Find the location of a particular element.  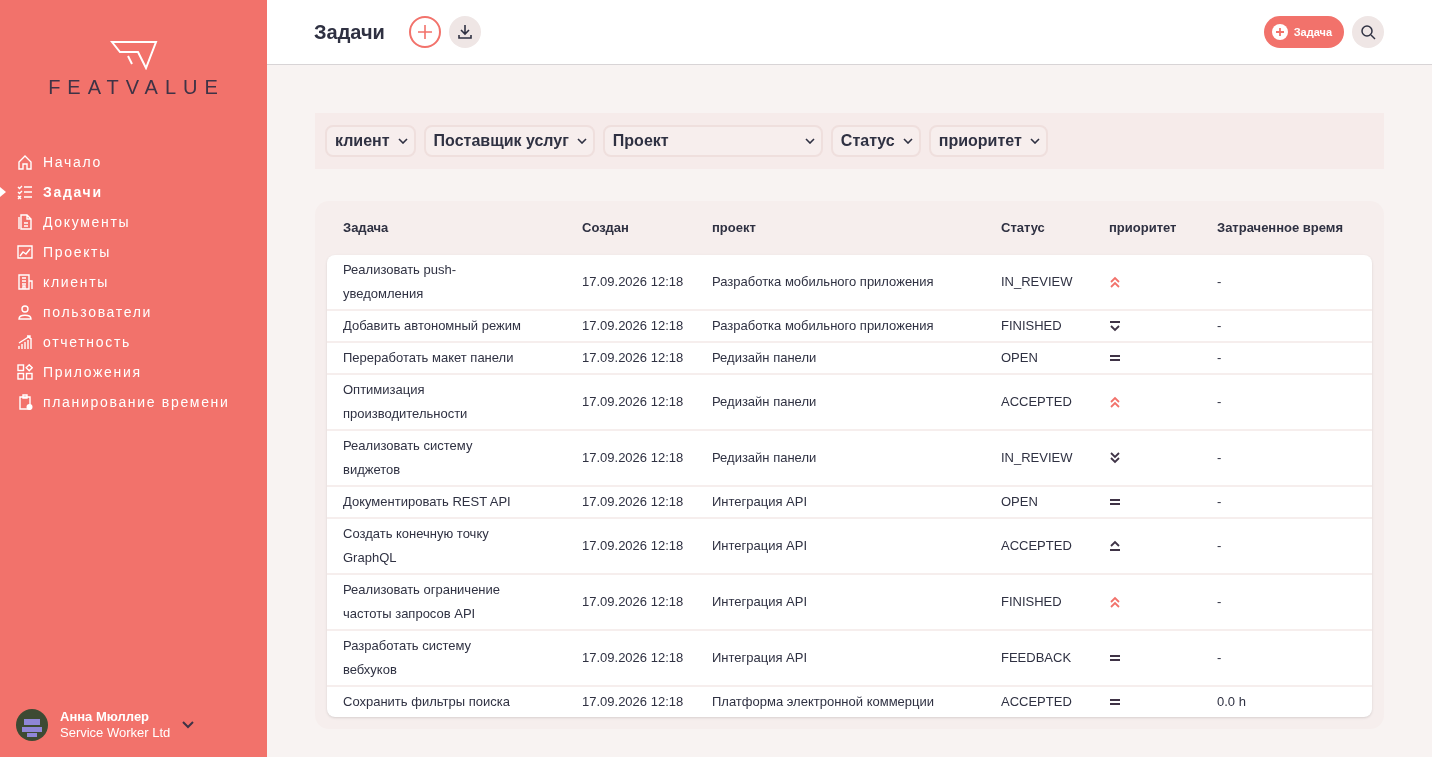

add-button is located at coordinates (424, 32).